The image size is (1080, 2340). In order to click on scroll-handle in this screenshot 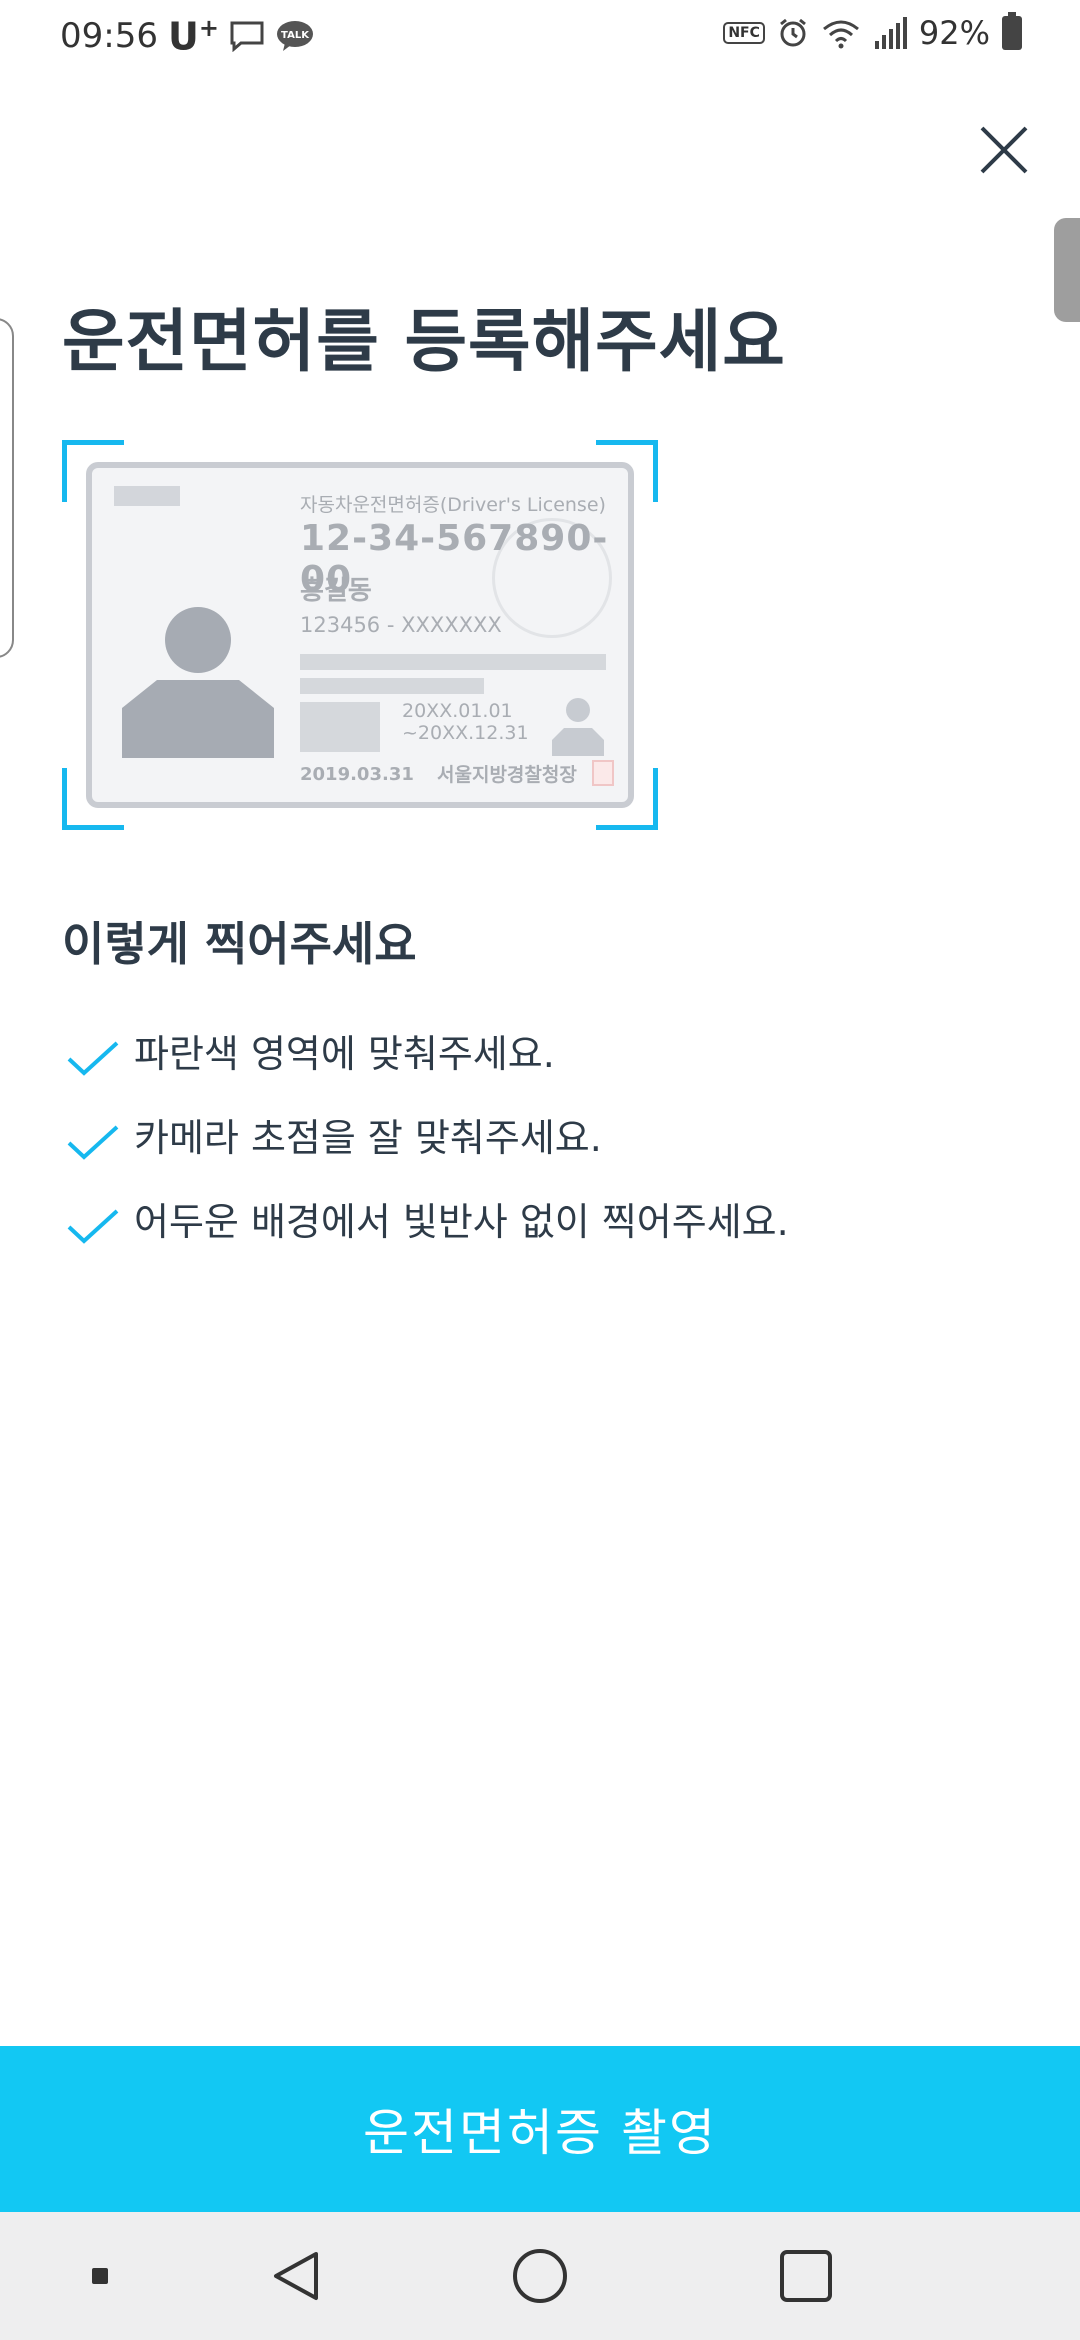, I will do `click(1067, 270)`.